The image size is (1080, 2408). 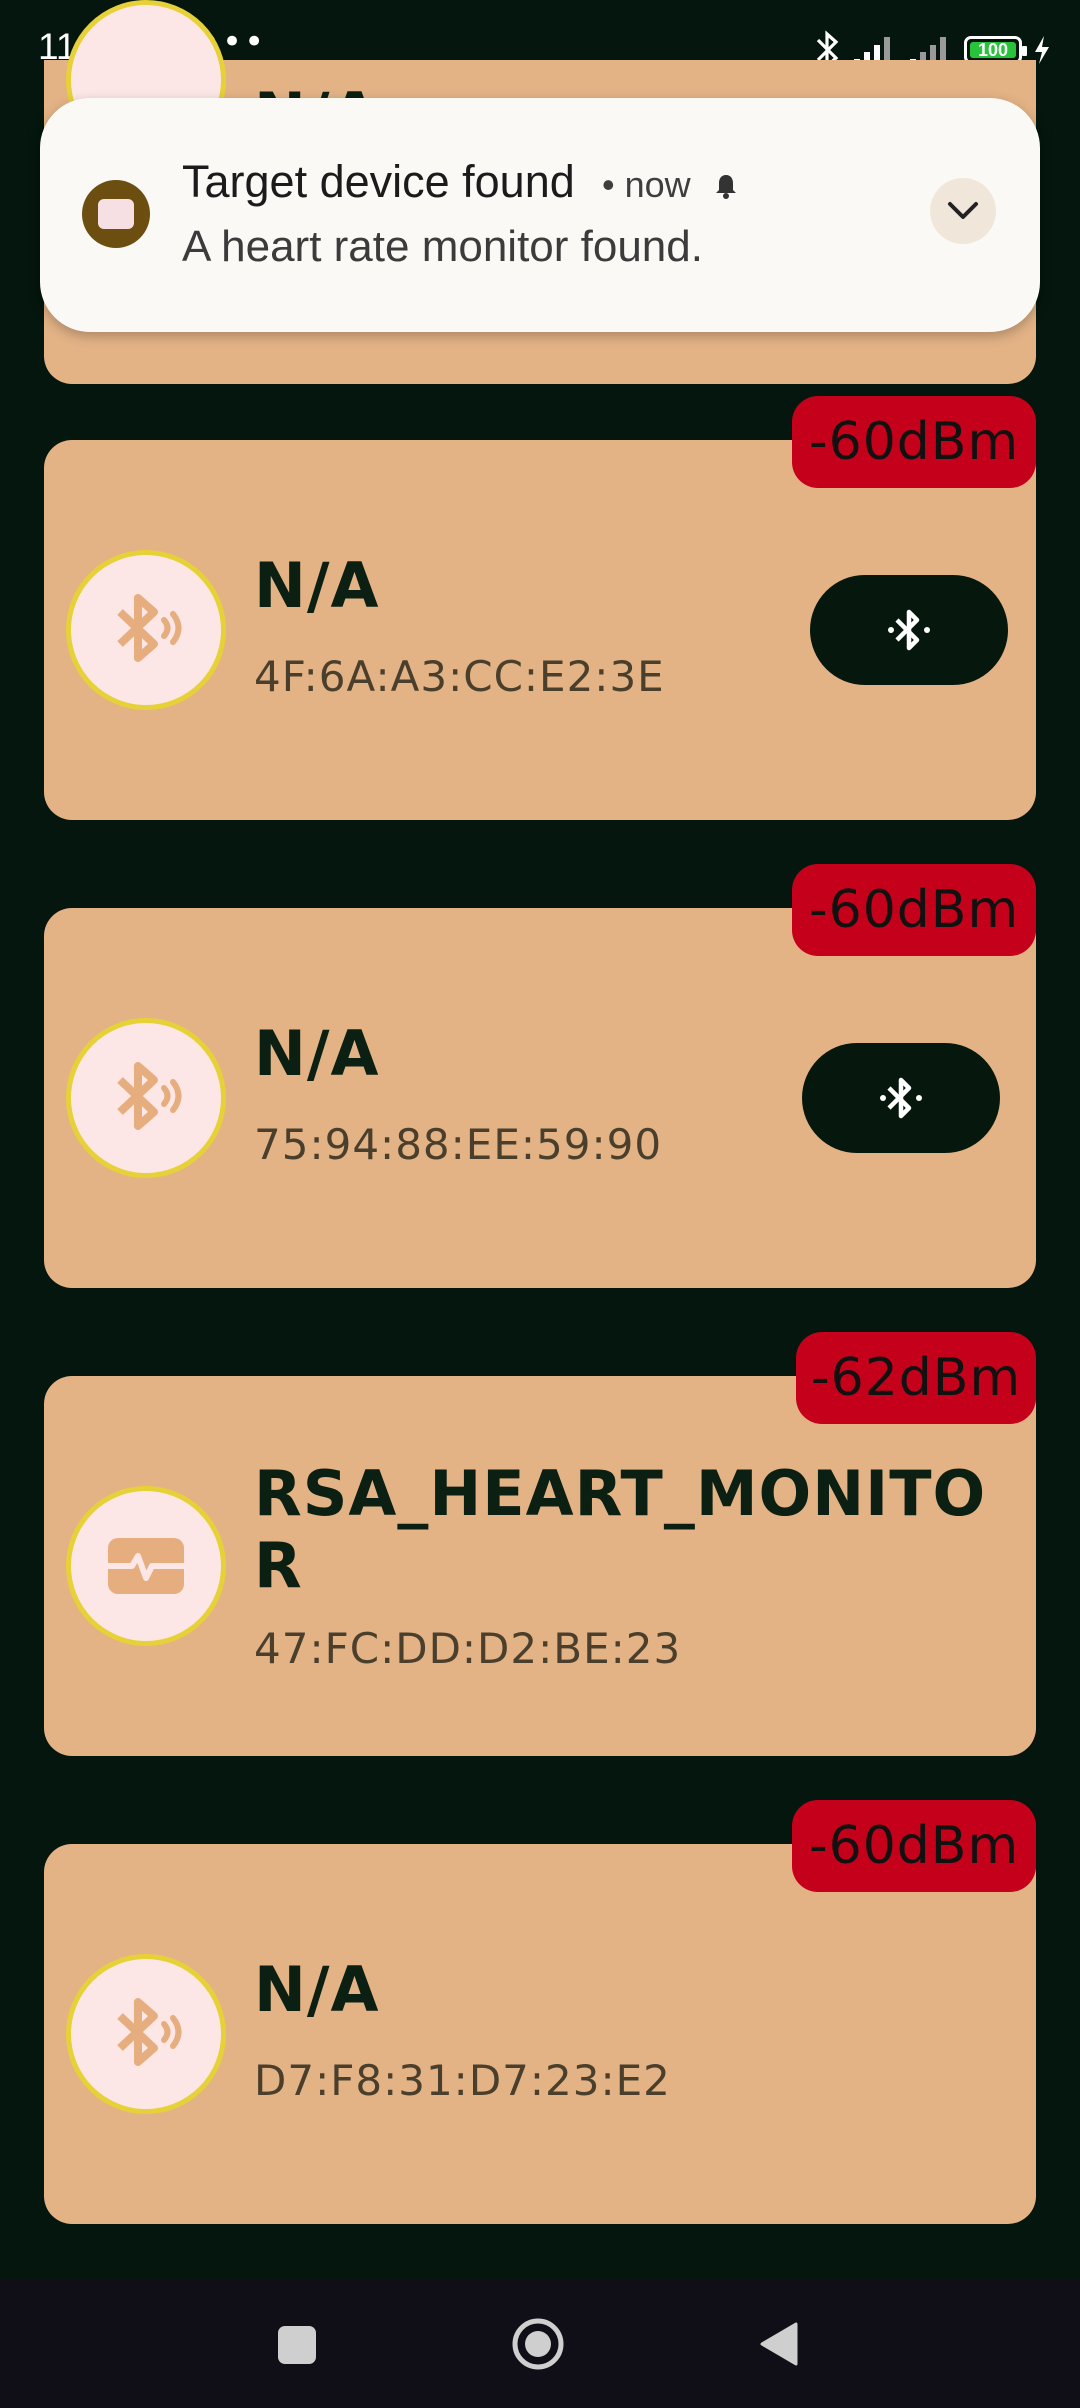 What do you see at coordinates (540, 2034) in the screenshot?
I see `device-card: N/A D7:F8:31:D7:23:E2` at bounding box center [540, 2034].